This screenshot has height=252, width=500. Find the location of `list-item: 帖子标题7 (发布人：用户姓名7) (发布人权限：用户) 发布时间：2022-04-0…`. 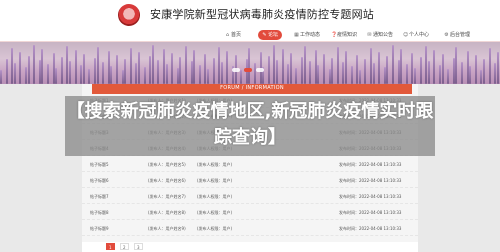

list-item: 帖子标题7 (发布人：用户姓名7) (发布人权限：用户) 发布时间：2022-04-0… is located at coordinates (250, 197).